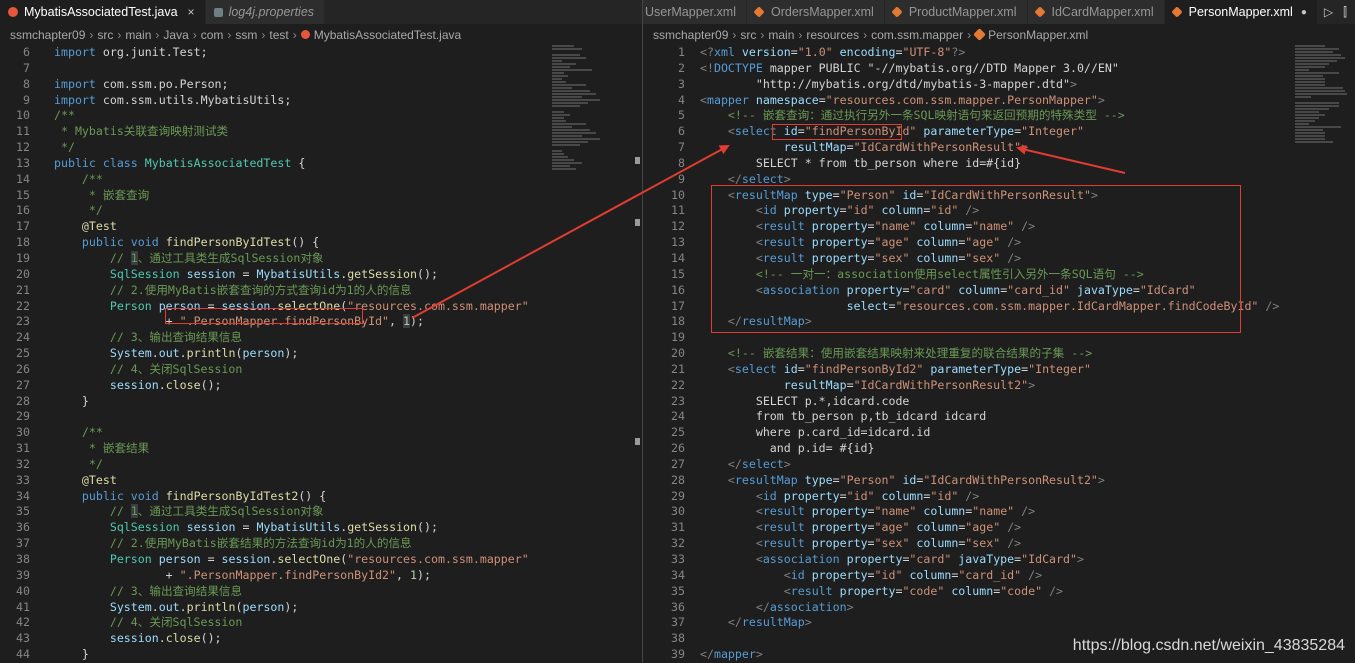 The image size is (1355, 663). What do you see at coordinates (999, 211) in the screenshot?
I see `code-line: 11 <id property="id" column="id" />` at bounding box center [999, 211].